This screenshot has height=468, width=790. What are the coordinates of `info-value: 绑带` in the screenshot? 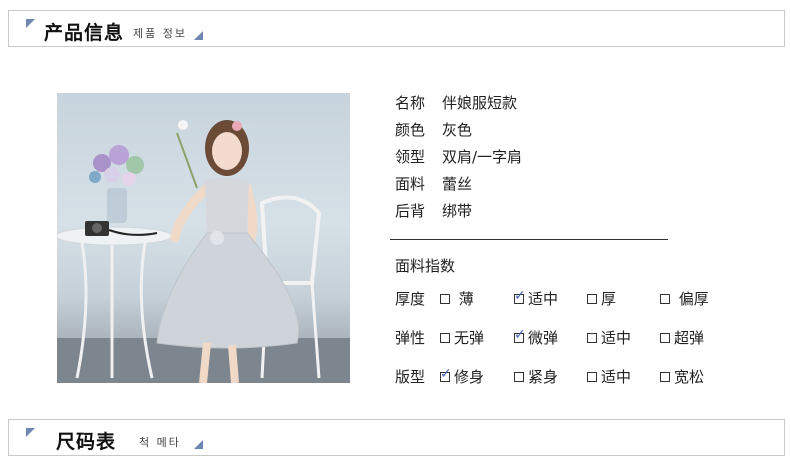 It's located at (457, 211).